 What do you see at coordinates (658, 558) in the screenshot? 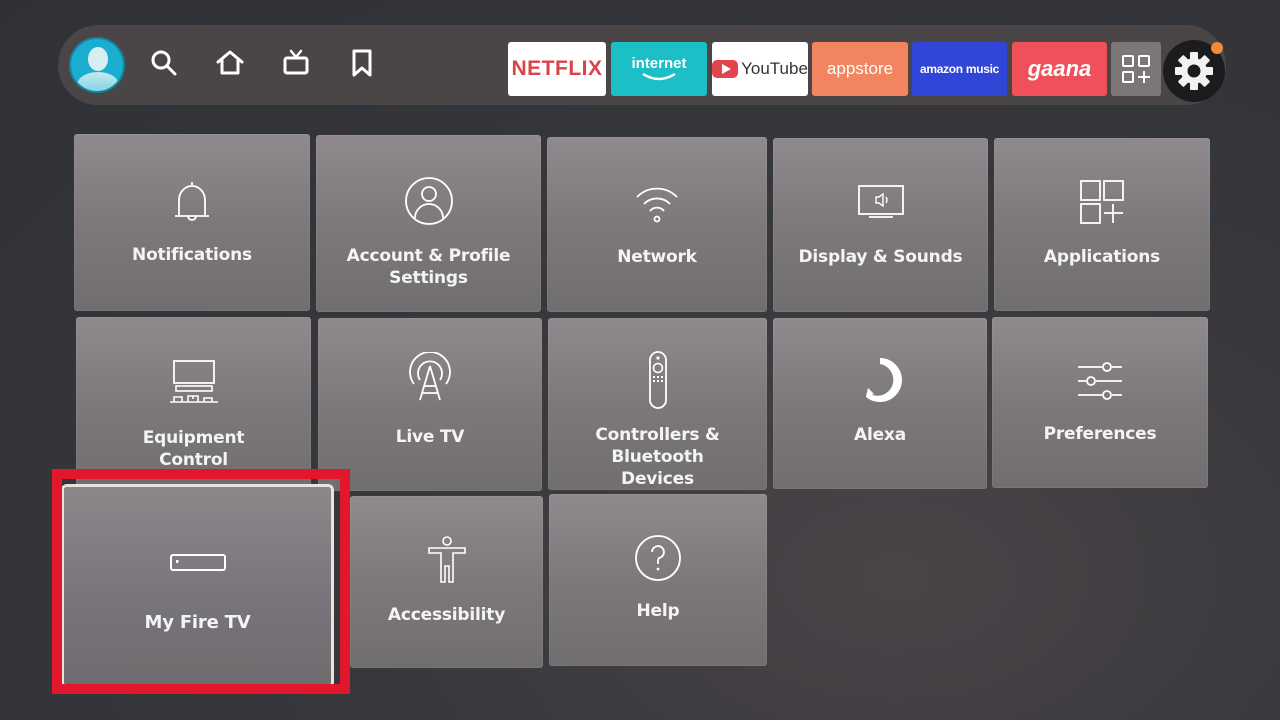
I see `help-icon` at bounding box center [658, 558].